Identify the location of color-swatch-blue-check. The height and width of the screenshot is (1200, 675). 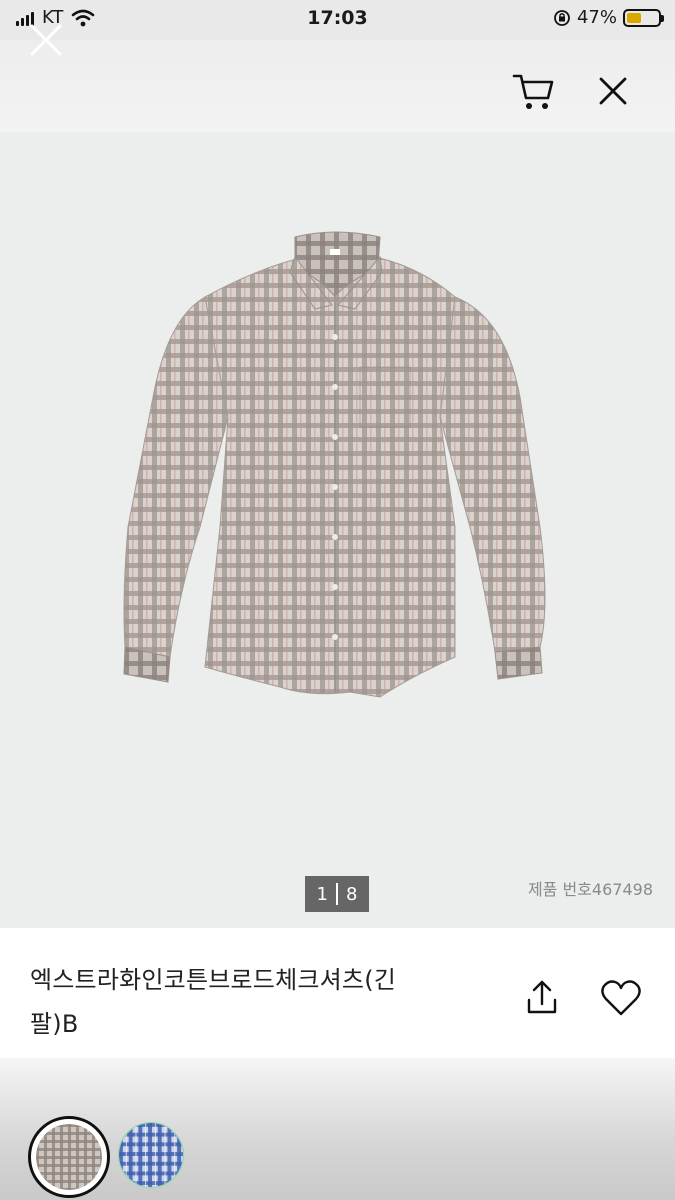
(151, 1155).